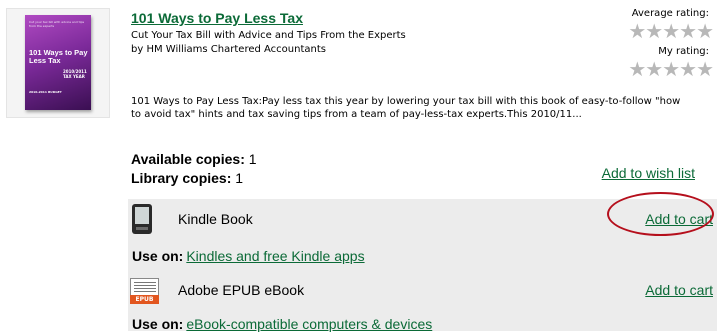 This screenshot has height=332, width=717. I want to click on add-to-wish-list-link: Add to wish list, so click(648, 173).